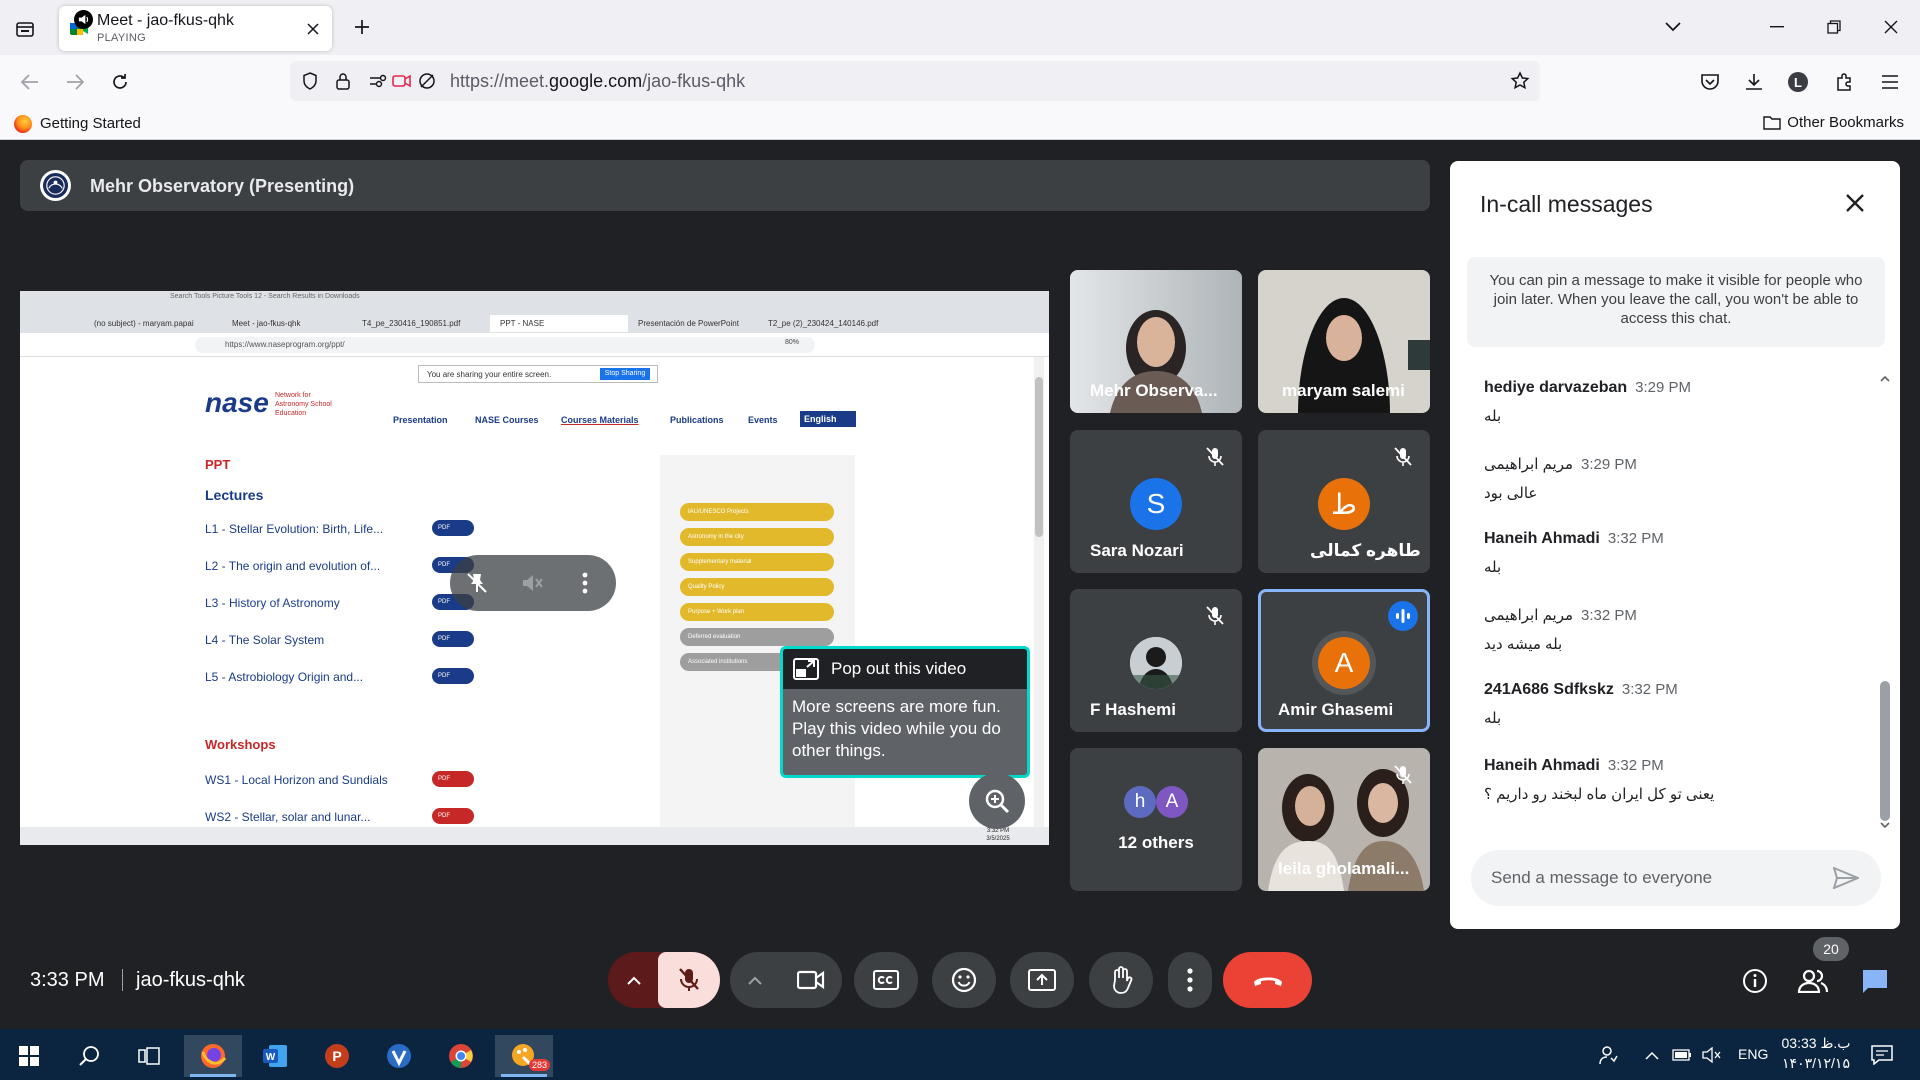  Describe the element at coordinates (689, 980) in the screenshot. I see `unmute-mic-button` at that location.